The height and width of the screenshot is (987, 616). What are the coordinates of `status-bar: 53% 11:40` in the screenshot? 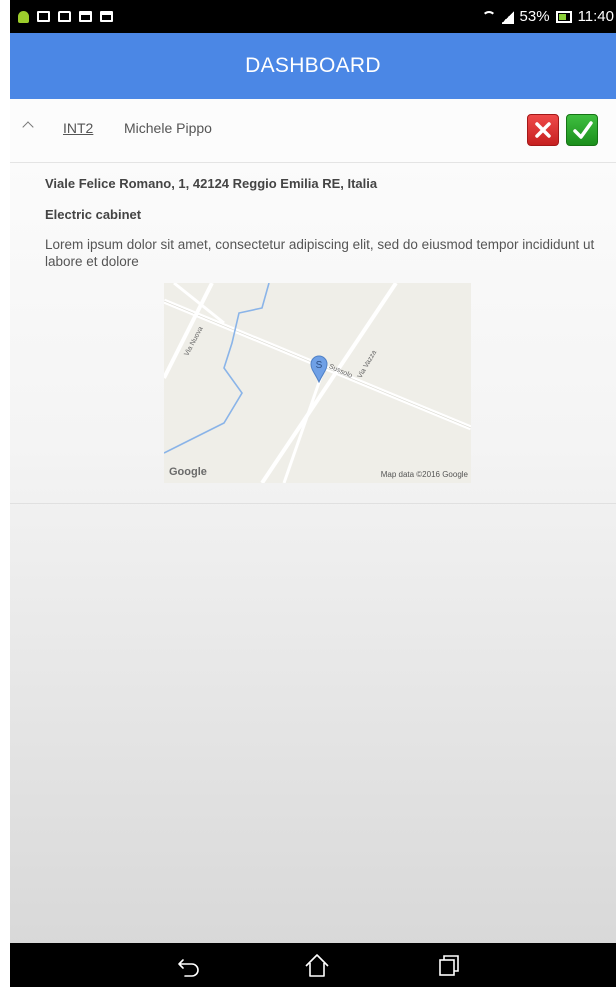 It's located at (313, 16).